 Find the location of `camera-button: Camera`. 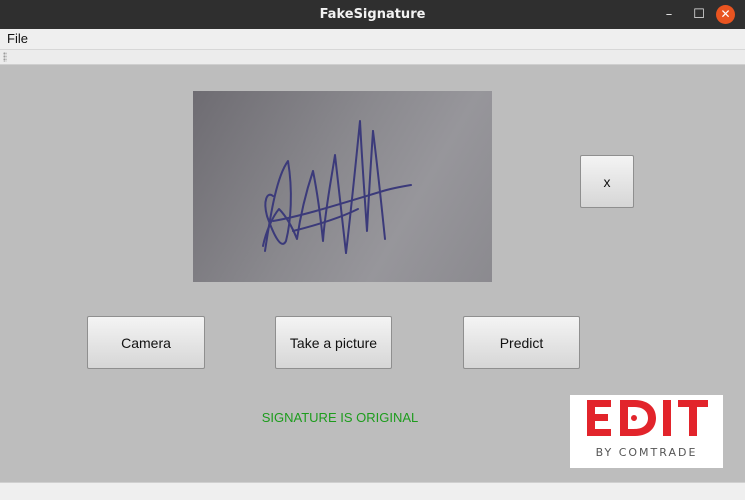

camera-button: Camera is located at coordinates (146, 342).